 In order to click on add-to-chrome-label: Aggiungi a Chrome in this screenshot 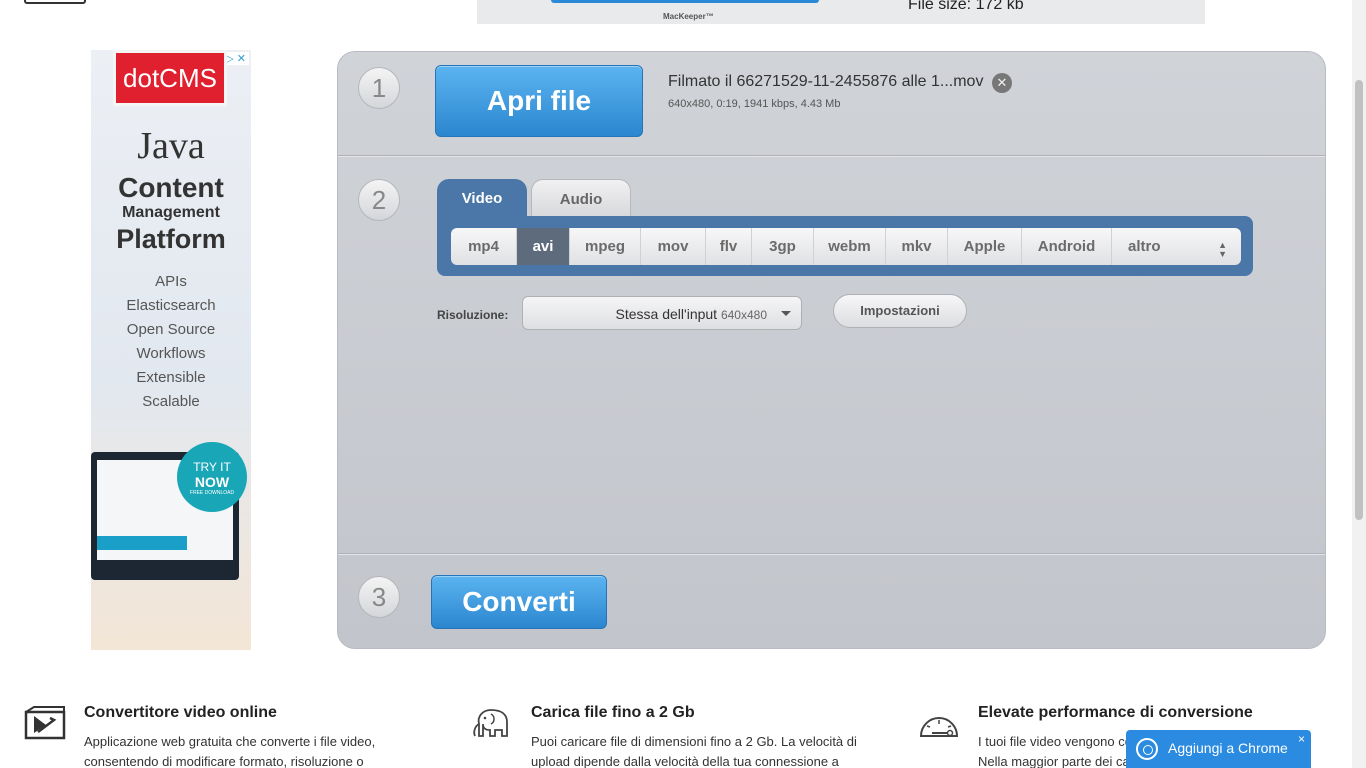, I will do `click(1228, 748)`.